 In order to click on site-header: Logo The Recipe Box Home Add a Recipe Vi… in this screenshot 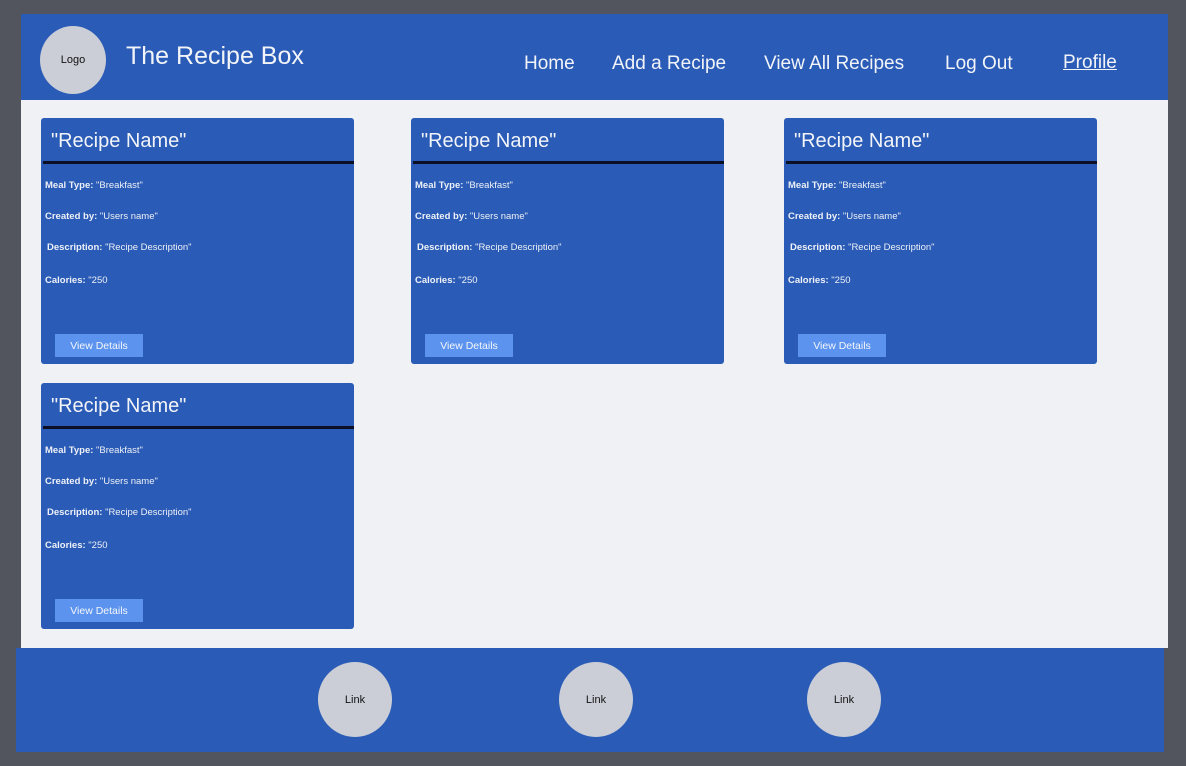, I will do `click(594, 57)`.